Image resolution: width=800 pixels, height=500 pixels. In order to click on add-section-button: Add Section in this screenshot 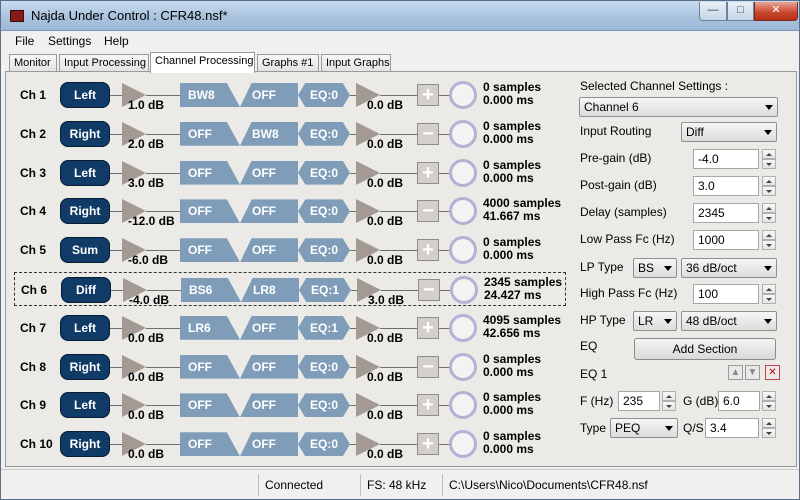, I will do `click(705, 349)`.